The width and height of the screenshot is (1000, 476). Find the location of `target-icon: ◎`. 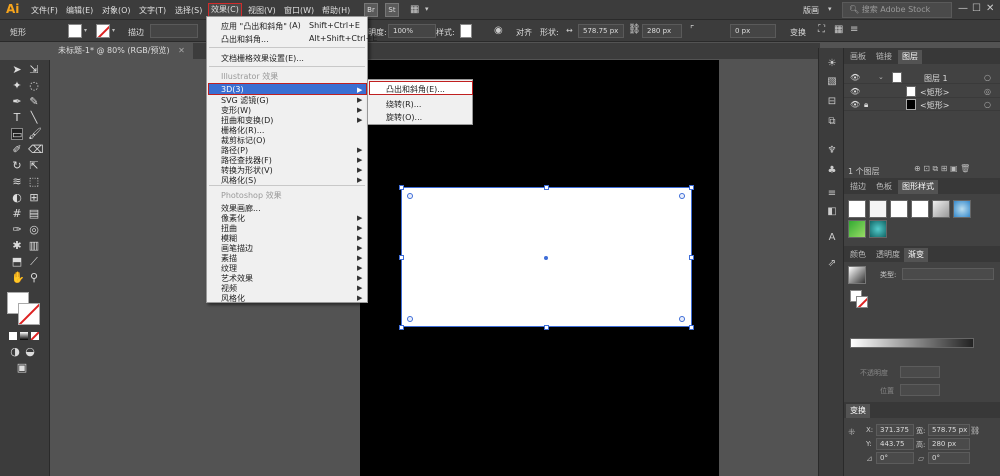

target-icon: ◎ is located at coordinates (987, 91).